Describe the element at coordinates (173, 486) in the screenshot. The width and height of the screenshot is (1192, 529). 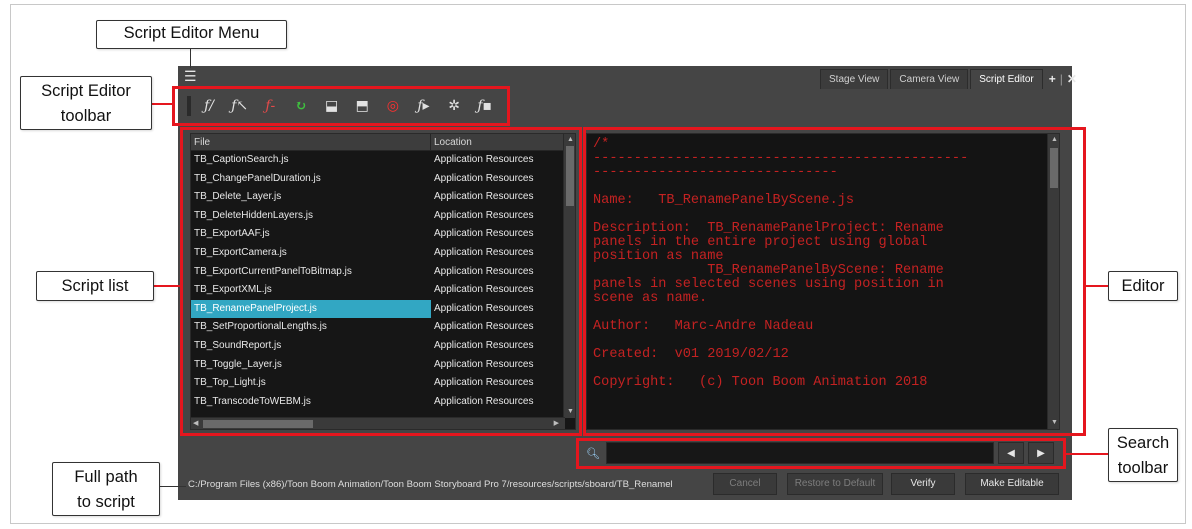
I see `path-connector` at that location.